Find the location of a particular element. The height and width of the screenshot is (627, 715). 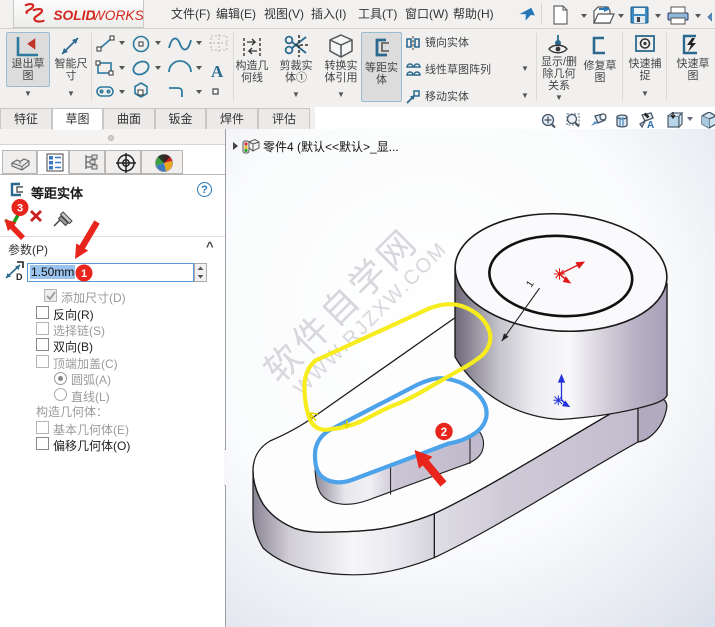

svg-text: 1 is located at coordinates (84, 274).